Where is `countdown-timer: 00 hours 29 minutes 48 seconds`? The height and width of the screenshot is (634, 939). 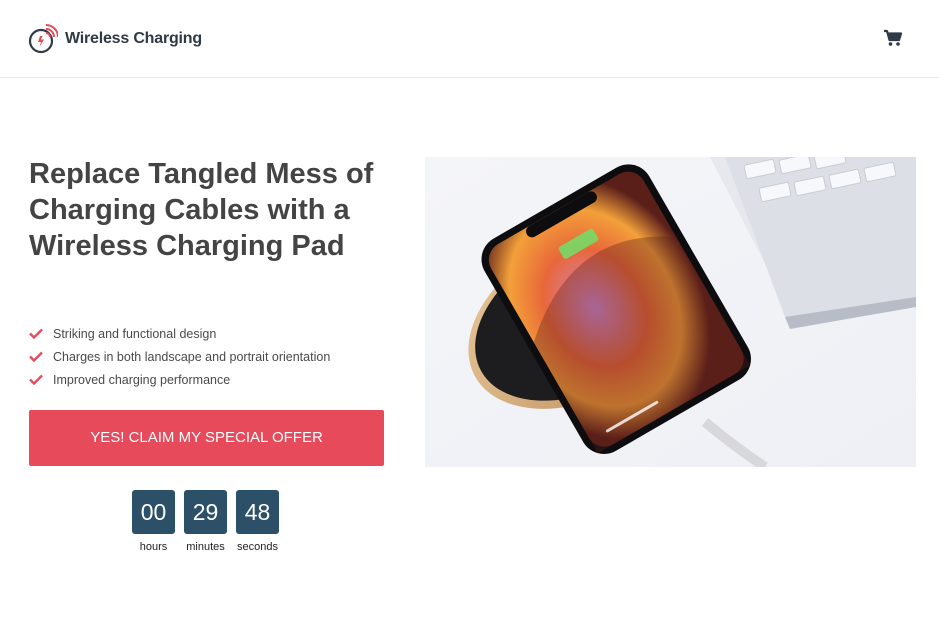
countdown-timer: 00 hours 29 minutes 48 seconds is located at coordinates (204, 521).